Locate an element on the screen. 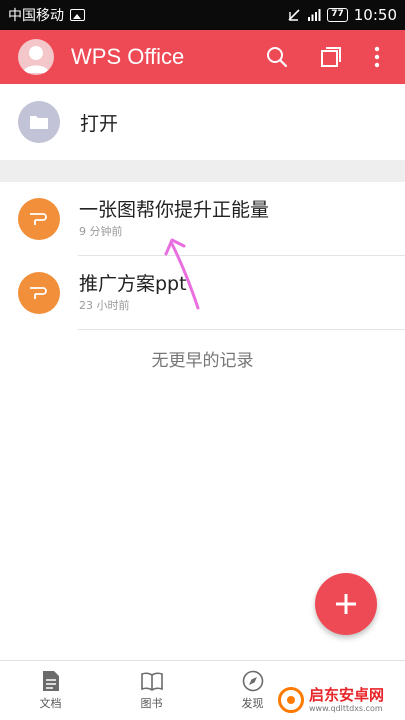 The height and width of the screenshot is (720, 405). carrier-label: 中国移动 is located at coordinates (36, 16).